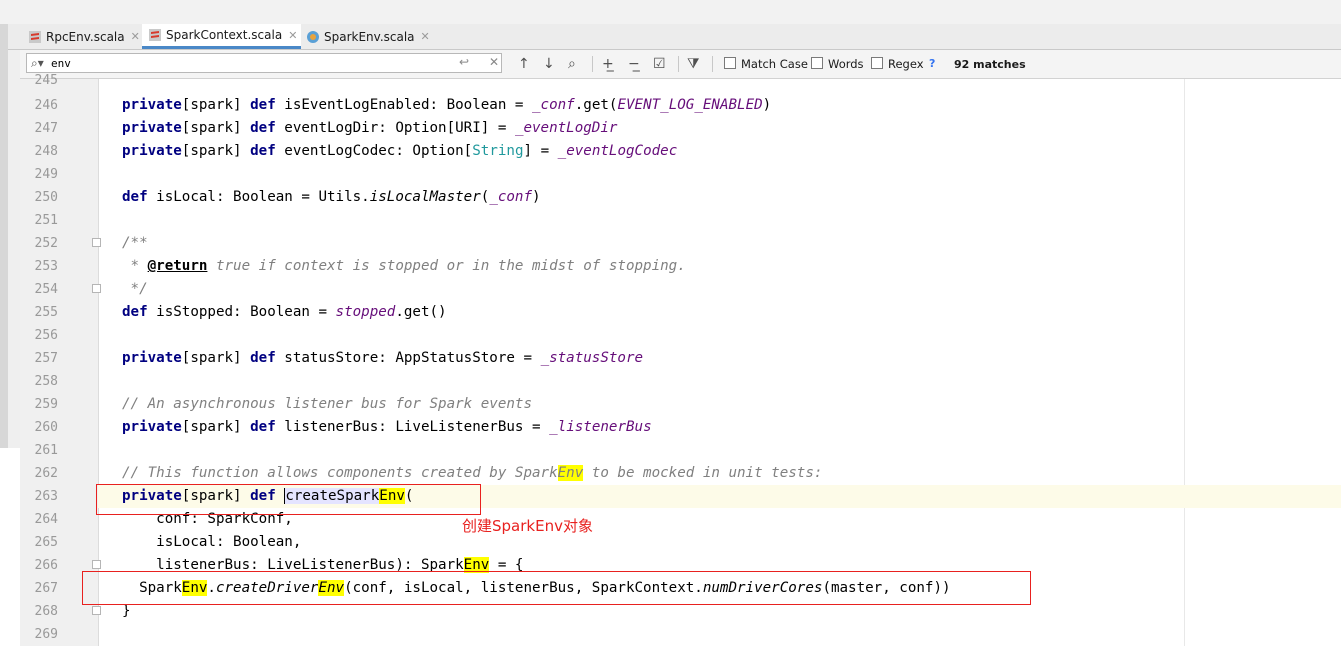 The width and height of the screenshot is (1341, 646). Describe the element at coordinates (46, 128) in the screenshot. I see `line-number: 247` at that location.